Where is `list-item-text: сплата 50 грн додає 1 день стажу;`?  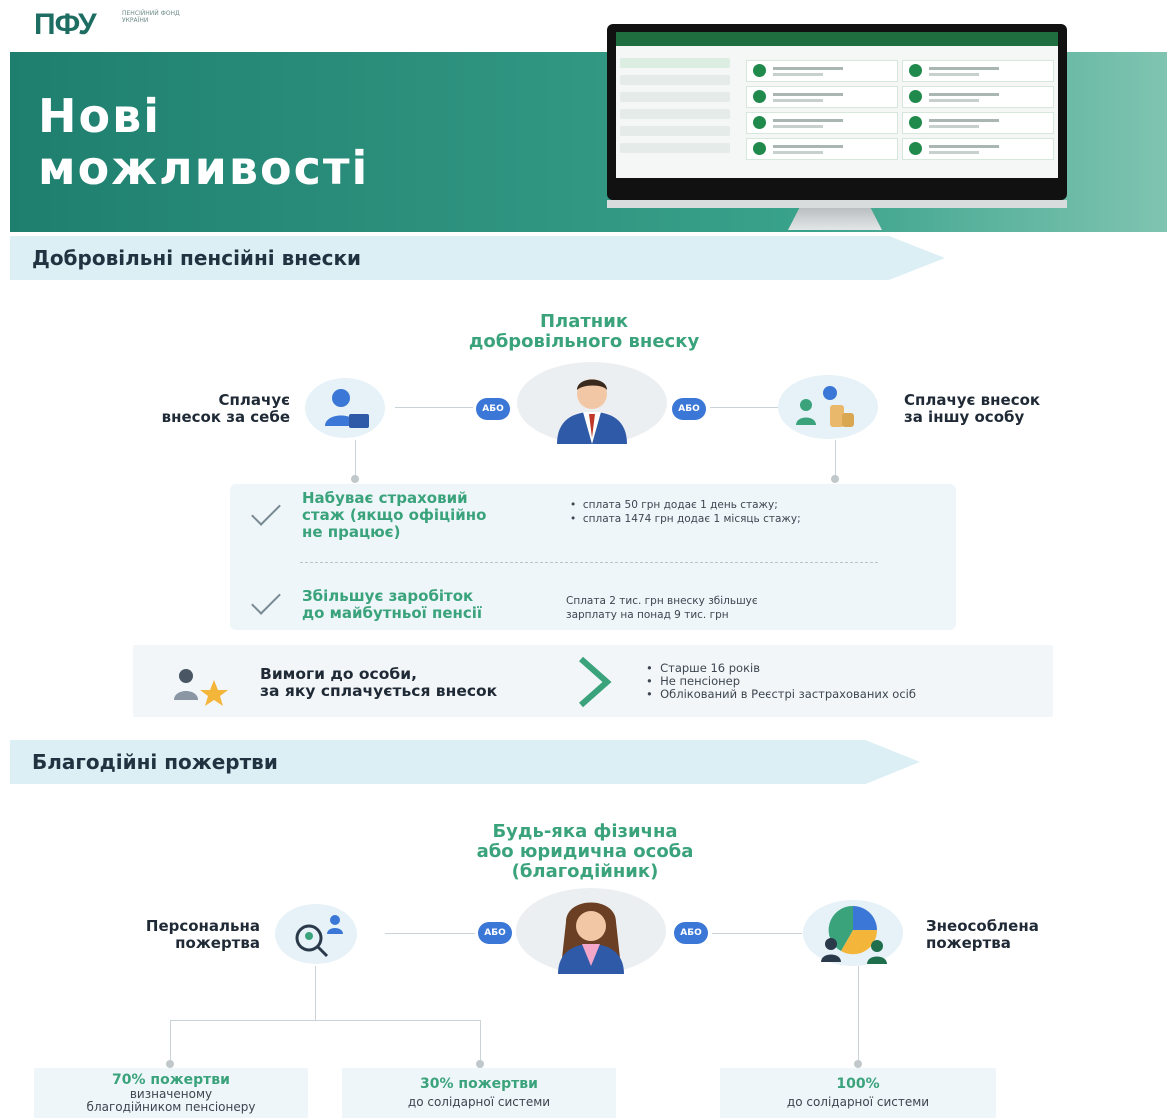
list-item-text: сплата 50 грн додає 1 день стажу; is located at coordinates (680, 505).